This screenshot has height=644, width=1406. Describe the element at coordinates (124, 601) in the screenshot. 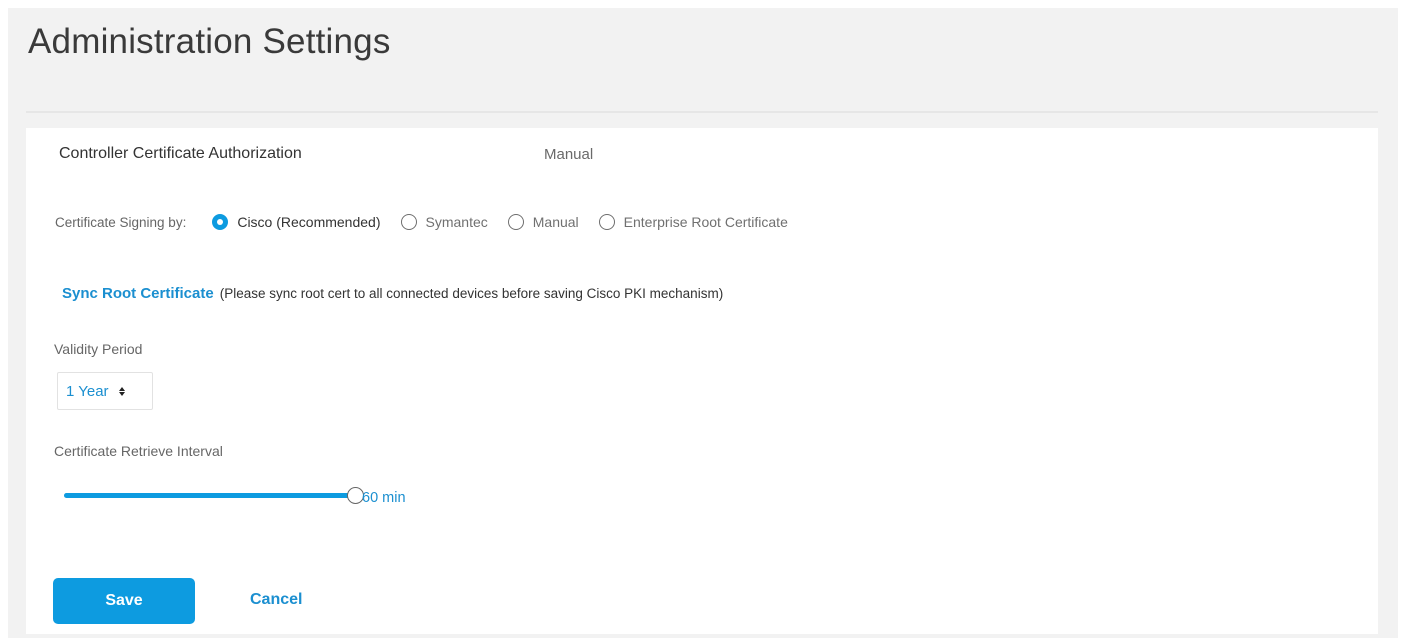

I see `save-button: Save` at that location.